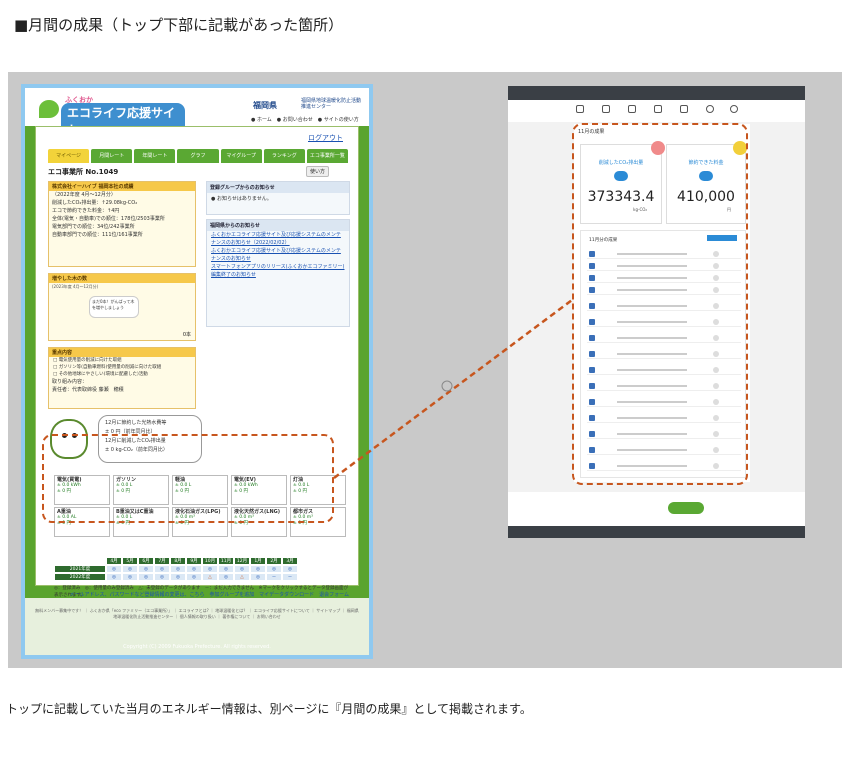 This screenshot has width=856, height=762. I want to click on old-site-logo: ふくおか エコライフ応援サイト, so click(110, 116).